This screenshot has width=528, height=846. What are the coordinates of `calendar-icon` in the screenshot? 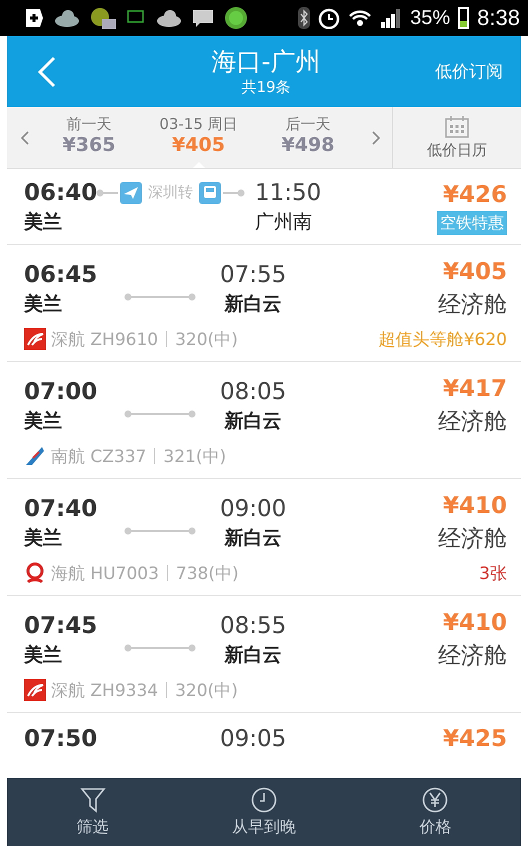 It's located at (457, 127).